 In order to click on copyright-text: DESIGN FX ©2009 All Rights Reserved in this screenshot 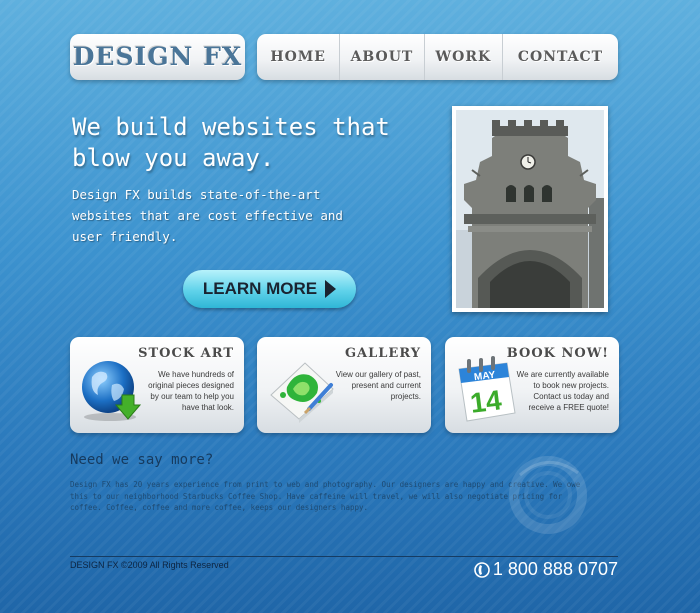, I will do `click(149, 565)`.